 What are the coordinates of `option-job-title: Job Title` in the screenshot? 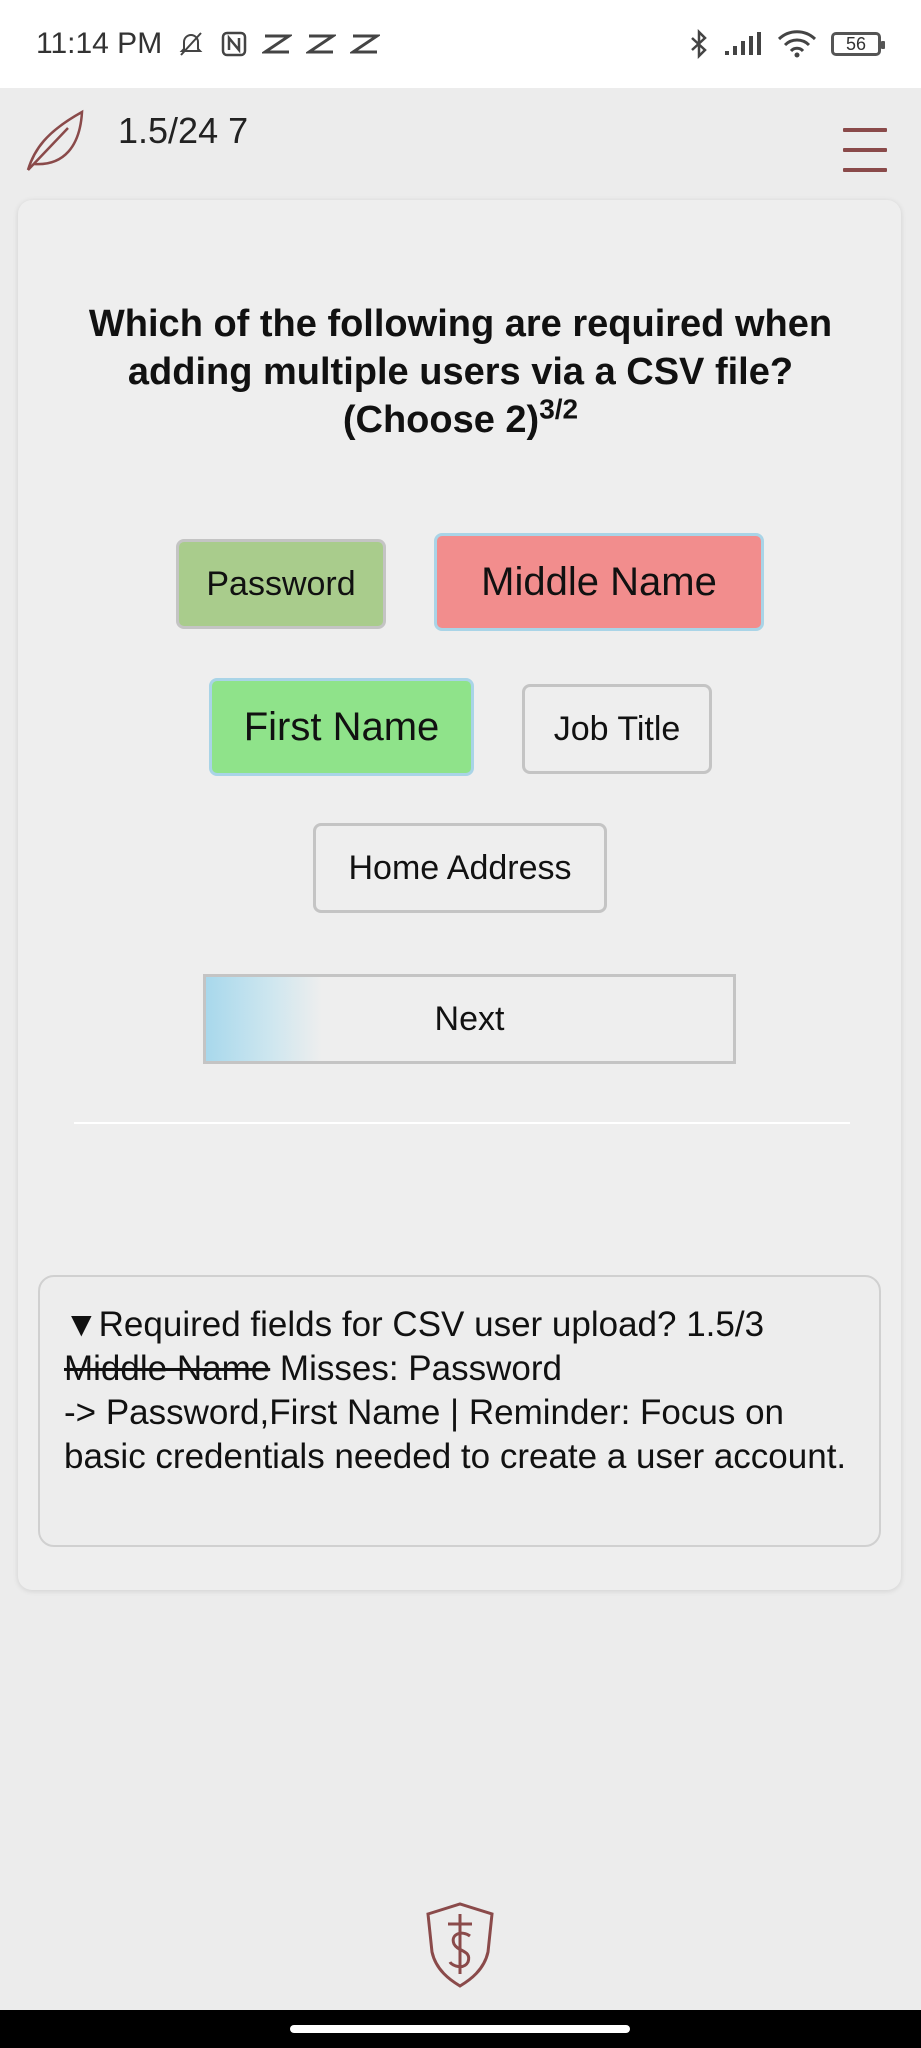 It's located at (617, 729).